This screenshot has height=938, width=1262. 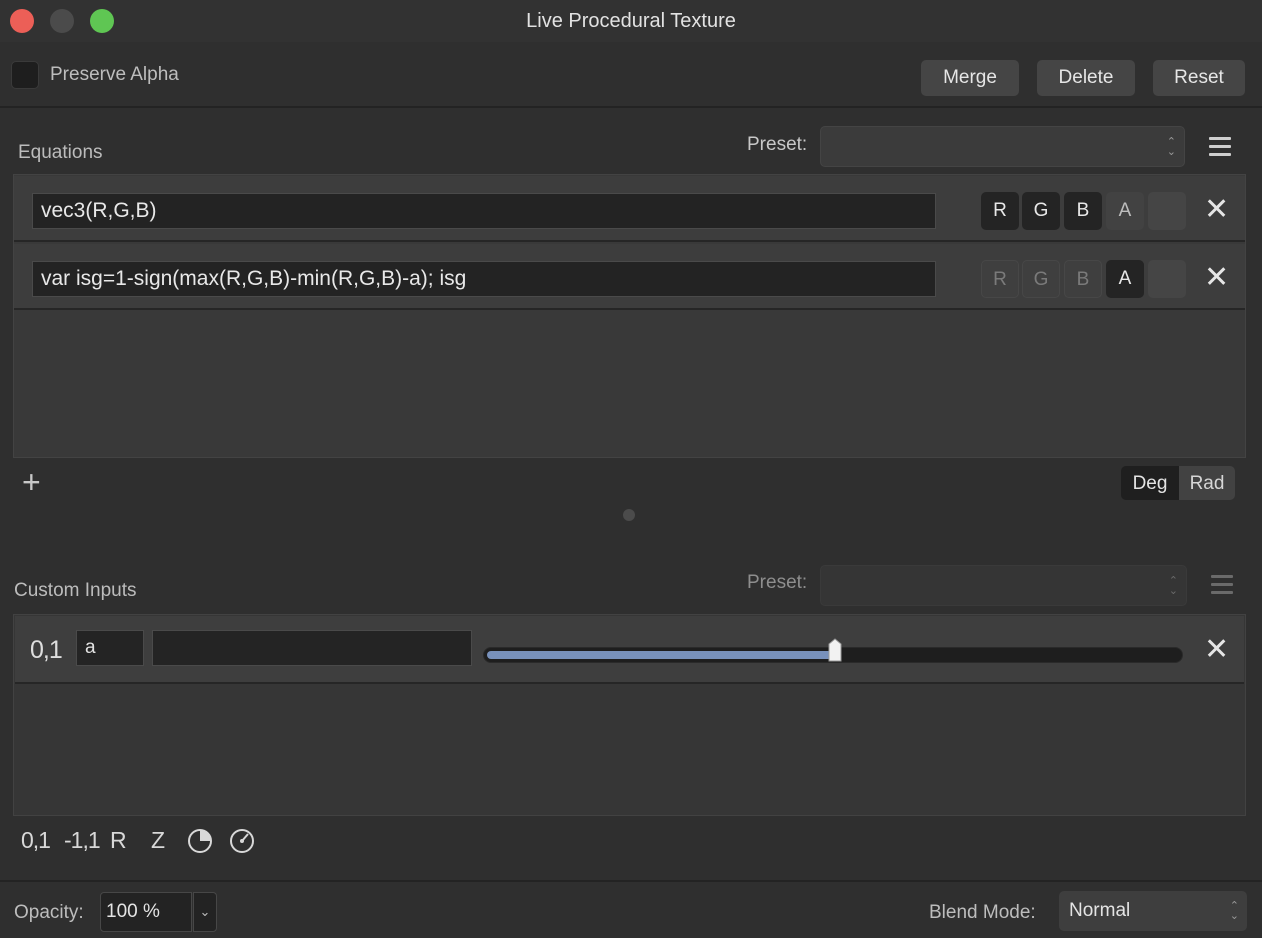 I want to click on input-name-field: a, so click(x=110, y=648).